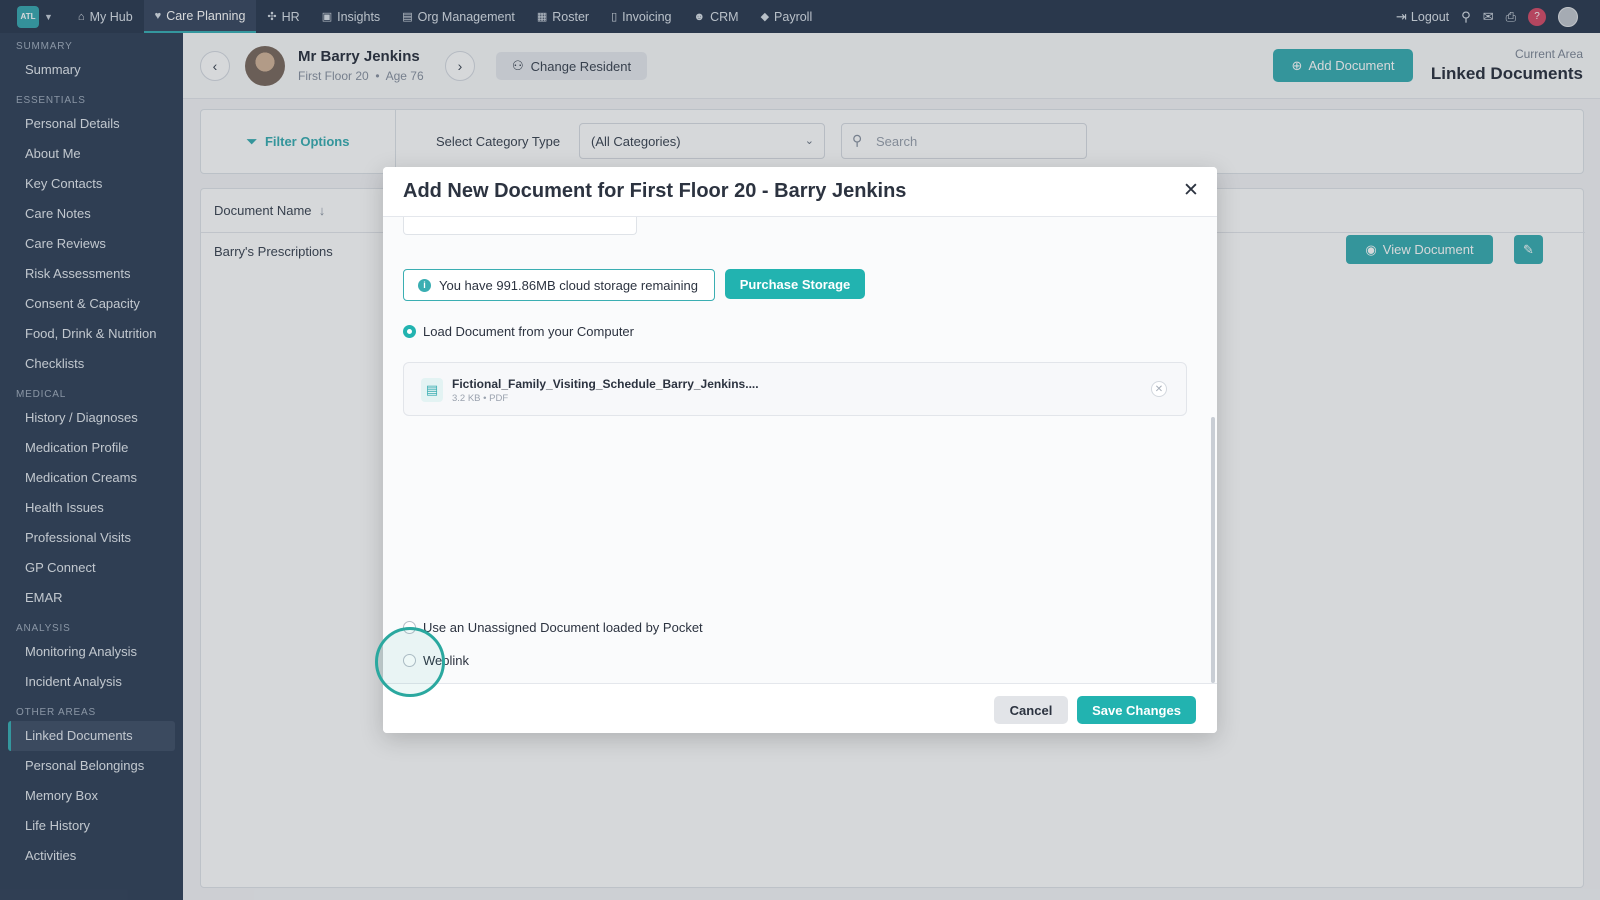 The height and width of the screenshot is (900, 1600). Describe the element at coordinates (409, 660) in the screenshot. I see `radio-weblink` at that location.